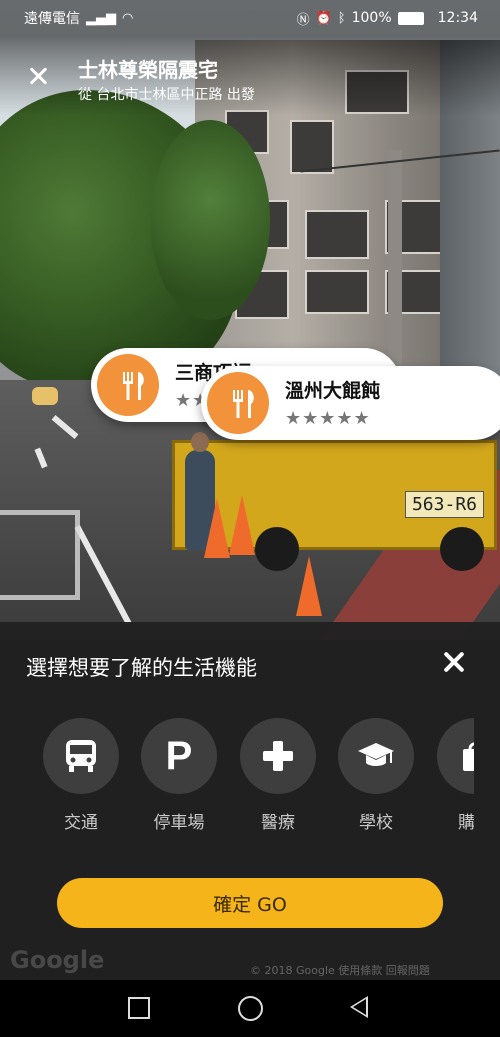 This screenshot has height=1037, width=500. Describe the element at coordinates (303, 20) in the screenshot. I see `nfc-icon: Ⓝ` at that location.